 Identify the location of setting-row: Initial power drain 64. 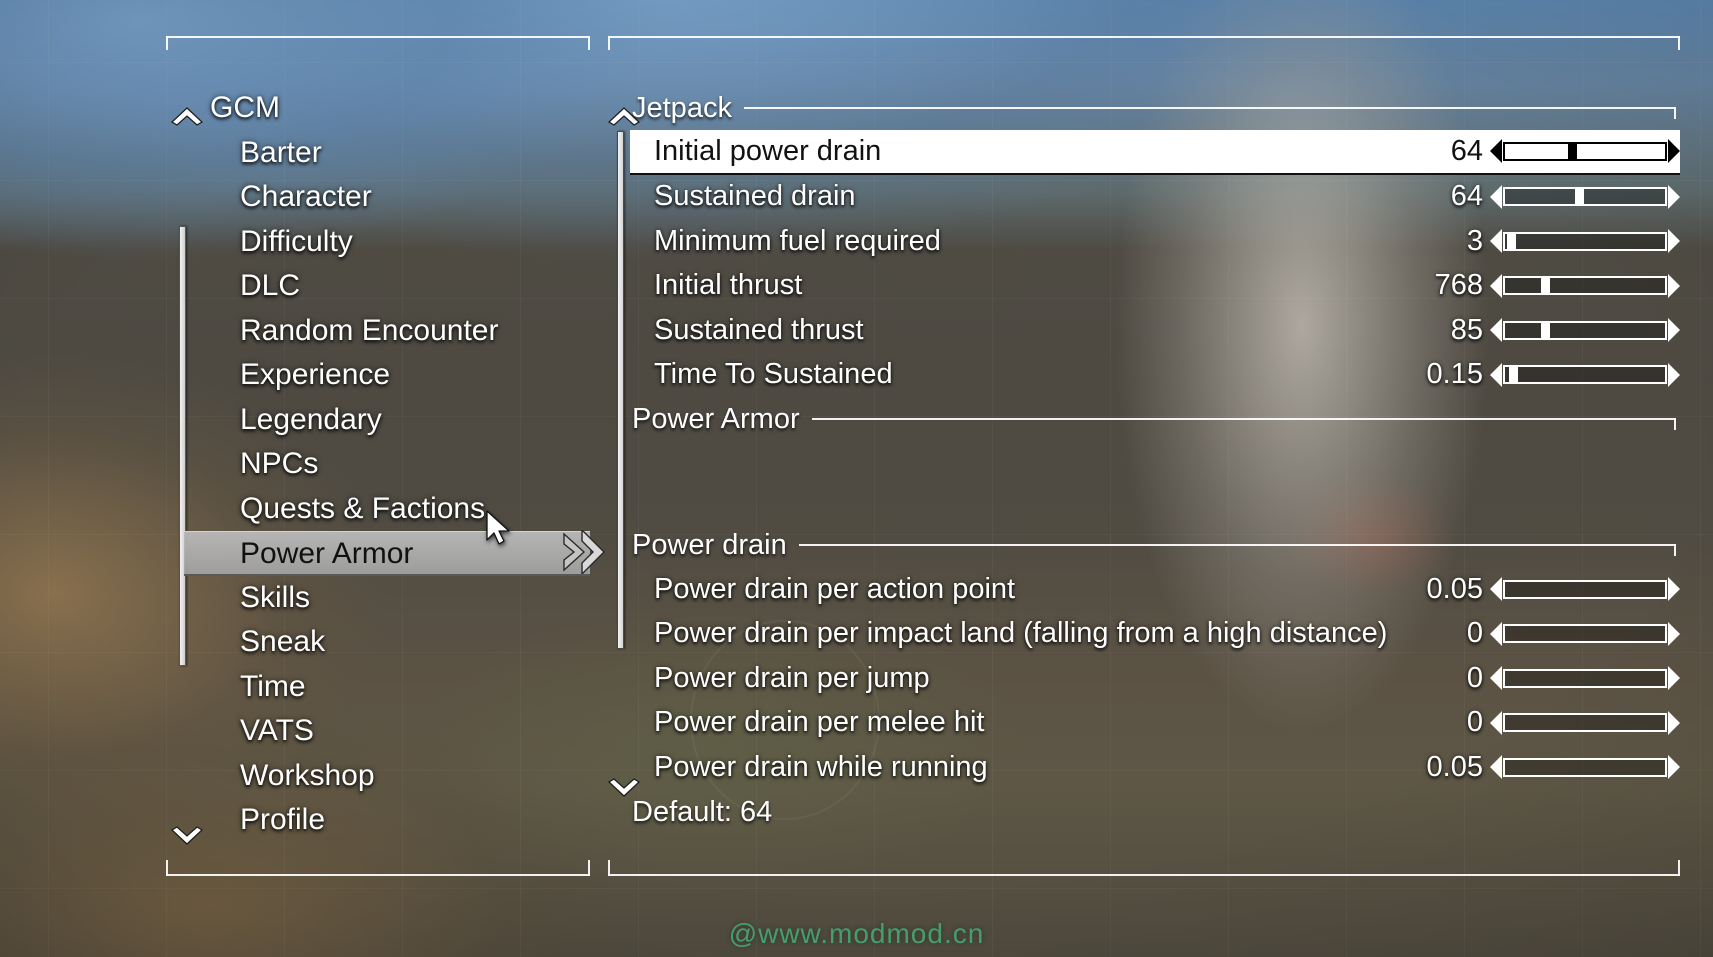
(1155, 152).